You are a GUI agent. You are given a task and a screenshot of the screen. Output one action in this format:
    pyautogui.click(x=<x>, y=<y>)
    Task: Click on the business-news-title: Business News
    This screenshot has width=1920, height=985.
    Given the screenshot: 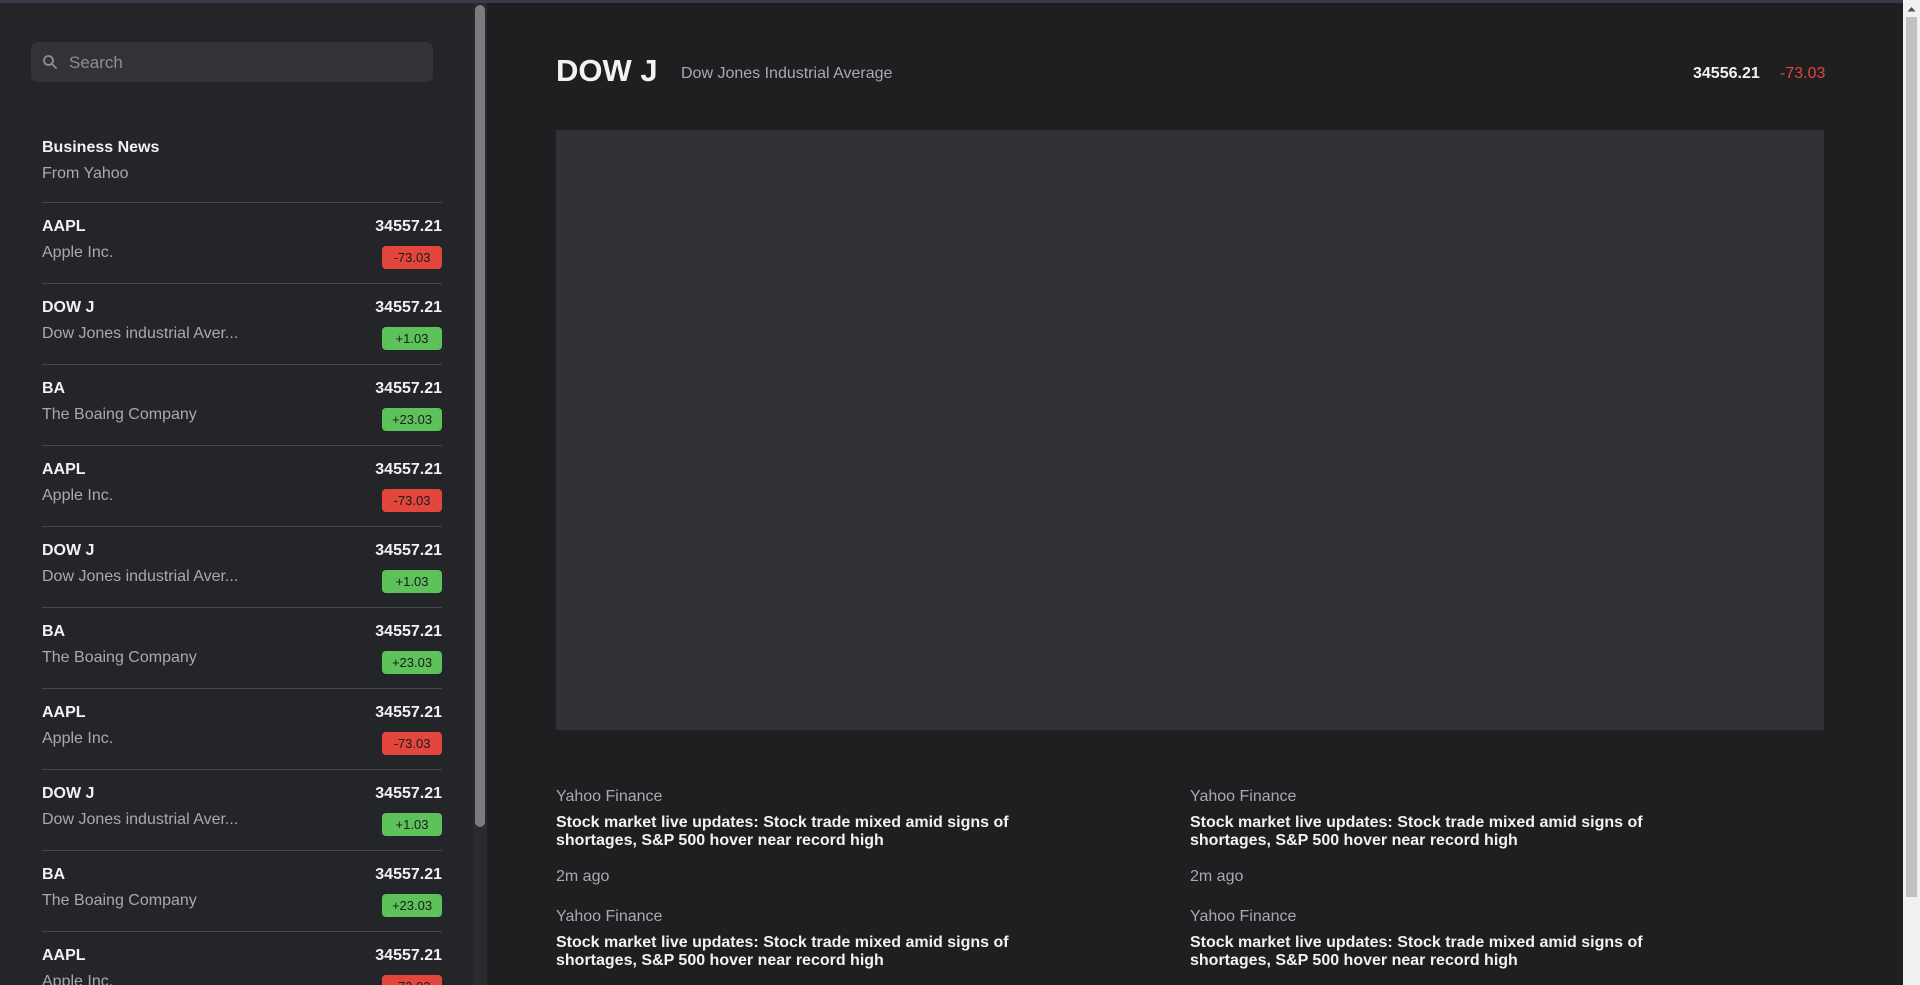 What is the action you would take?
    pyautogui.click(x=101, y=147)
    